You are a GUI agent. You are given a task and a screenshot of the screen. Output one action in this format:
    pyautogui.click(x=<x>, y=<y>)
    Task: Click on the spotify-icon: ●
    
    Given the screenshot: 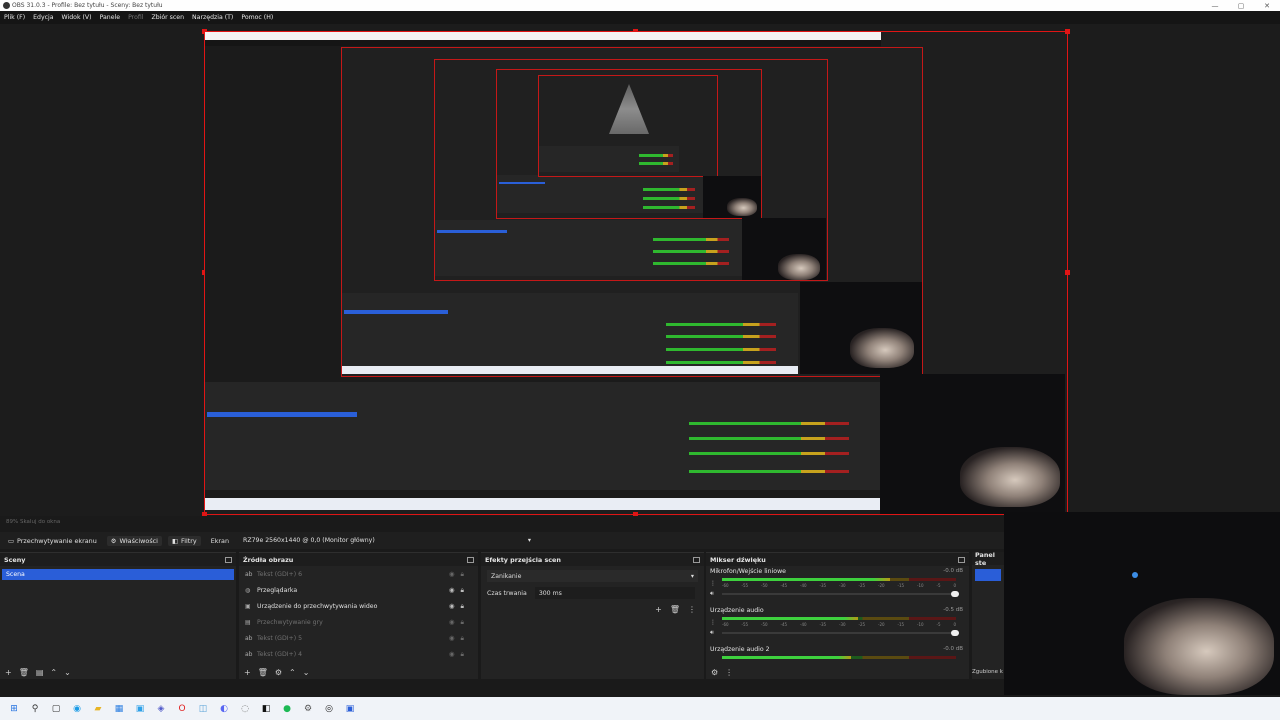 What is the action you would take?
    pyautogui.click(x=287, y=709)
    